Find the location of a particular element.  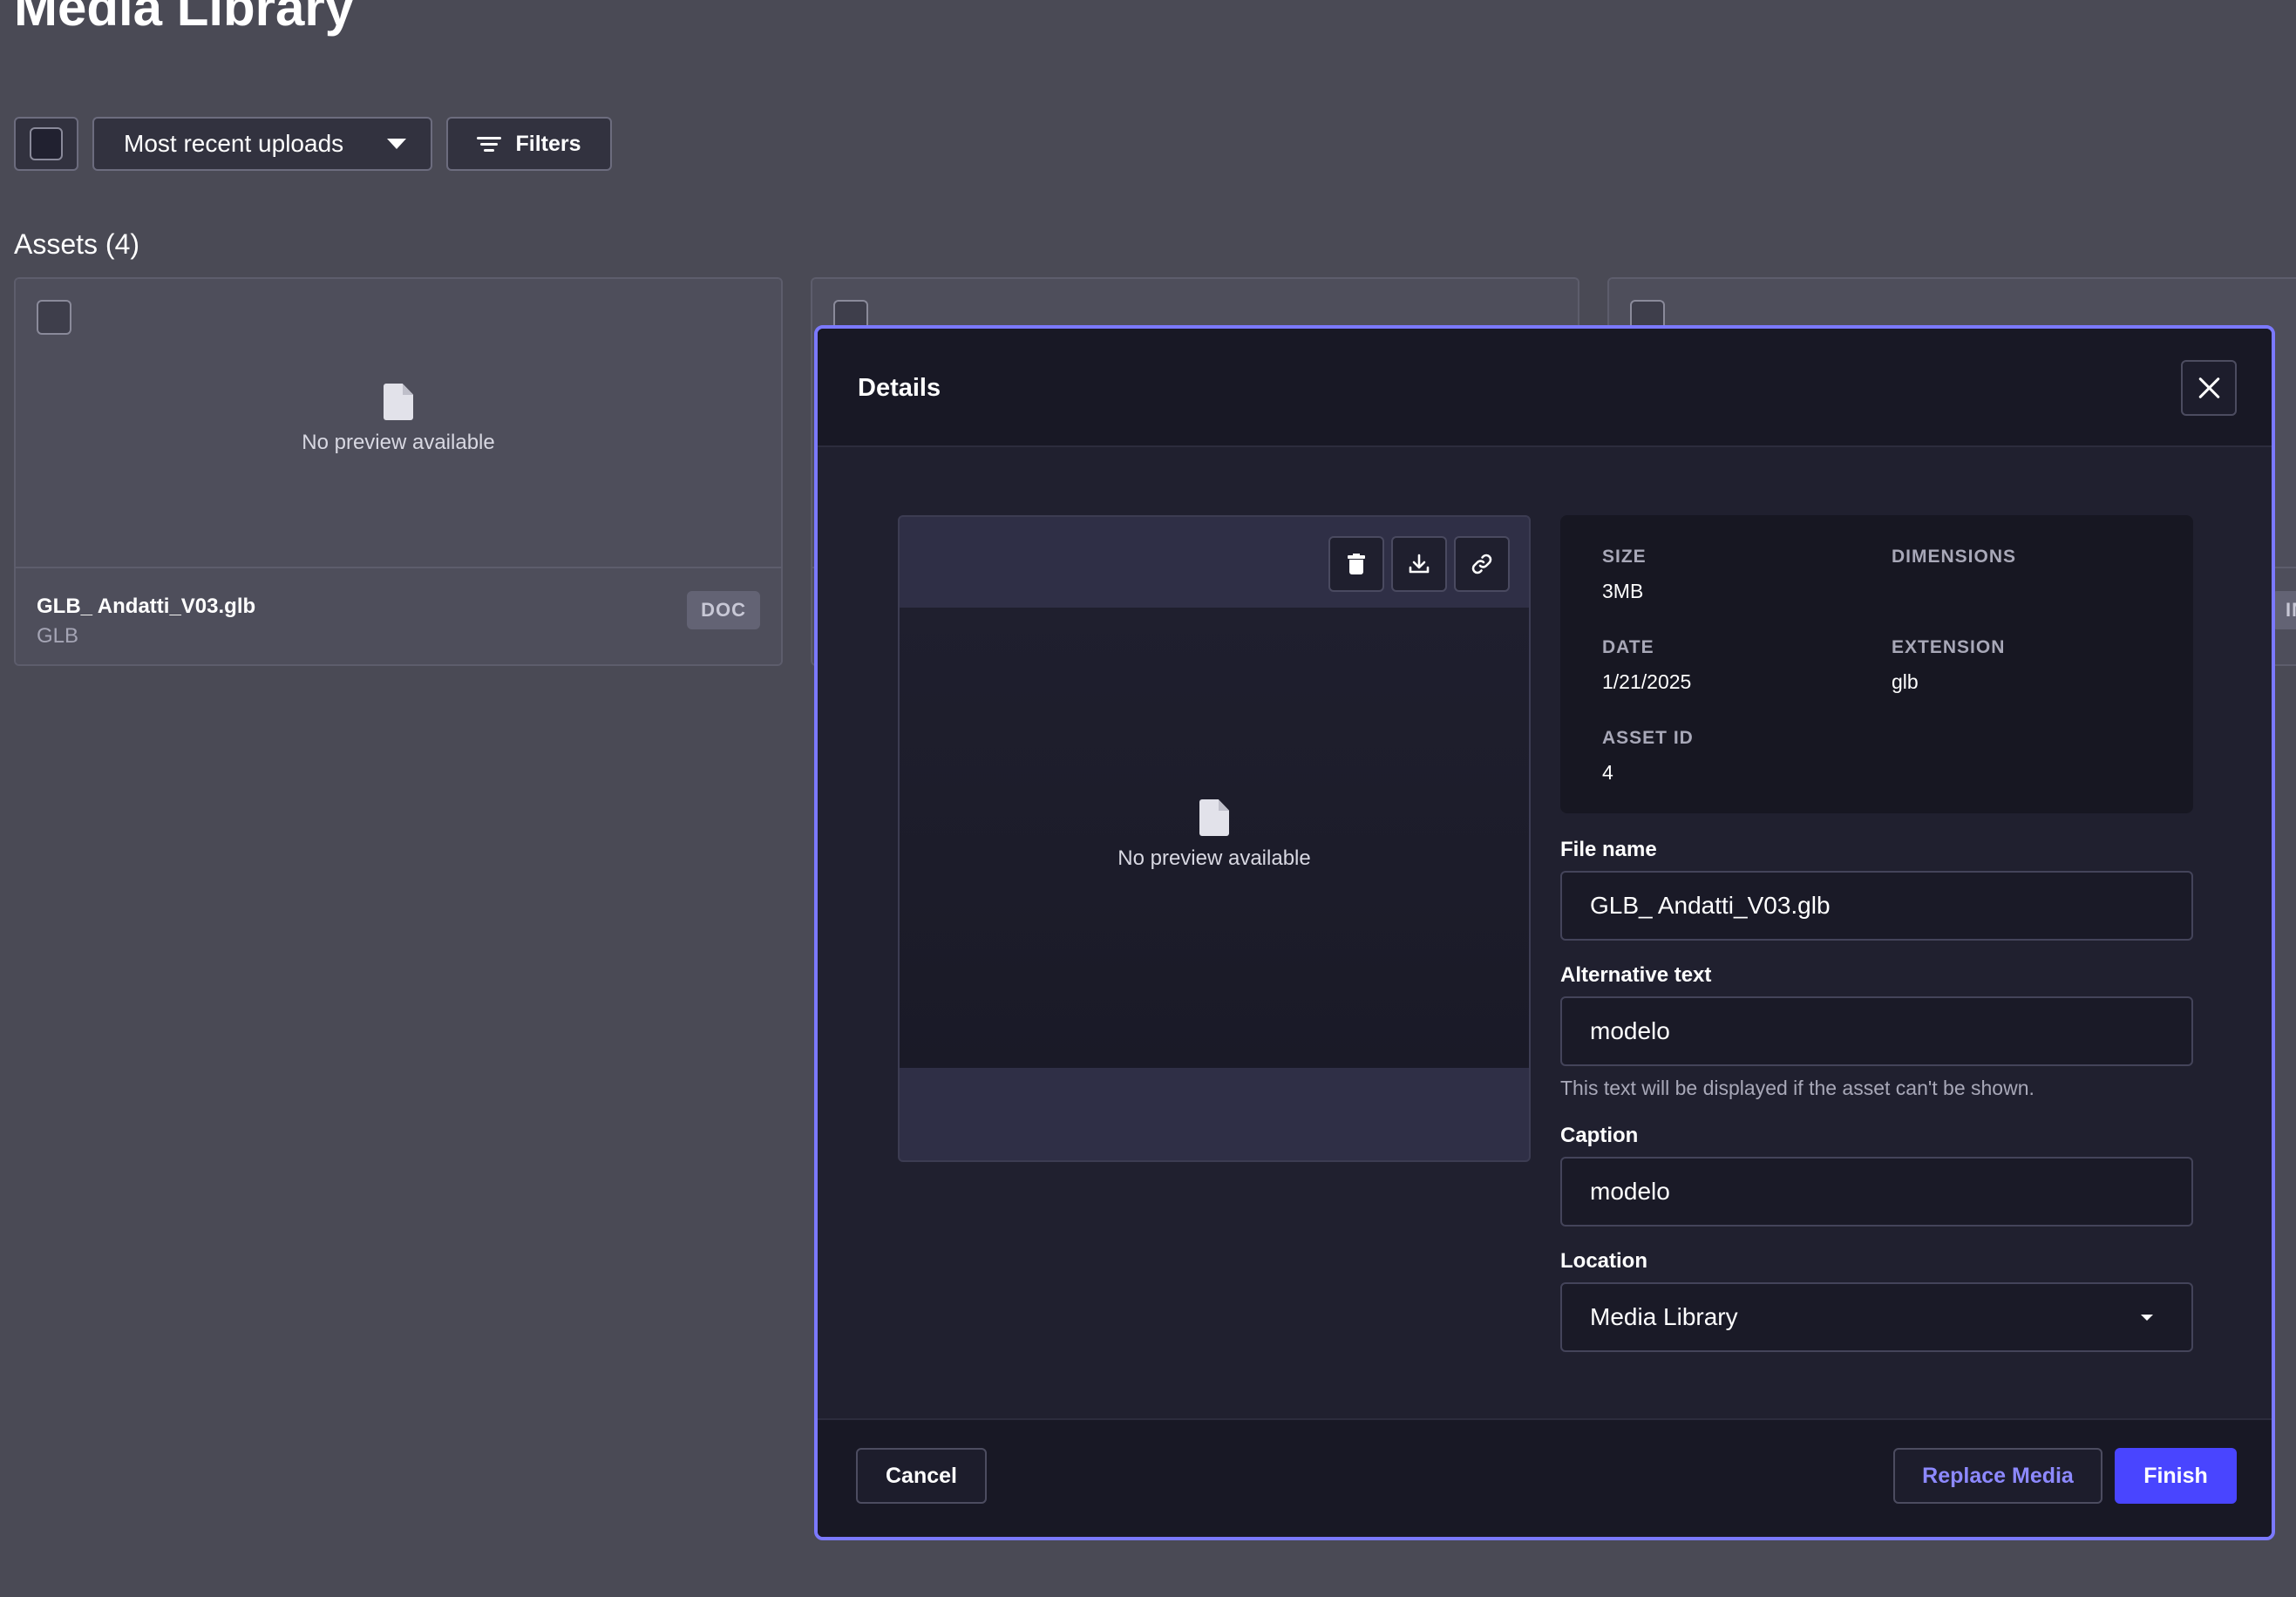

preview-area: No preview available is located at coordinates (1214, 838).